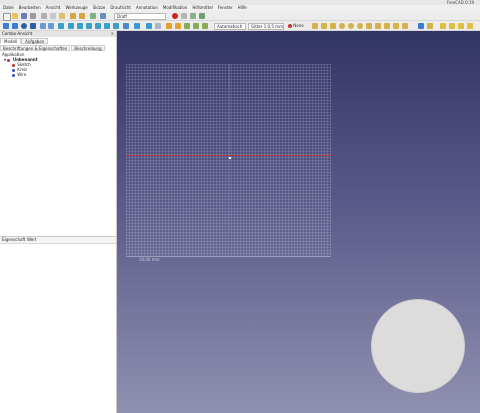 This screenshot has height=413, width=480. What do you see at coordinates (443, 26) in the screenshot?
I see `annotation-text-icon` at bounding box center [443, 26].